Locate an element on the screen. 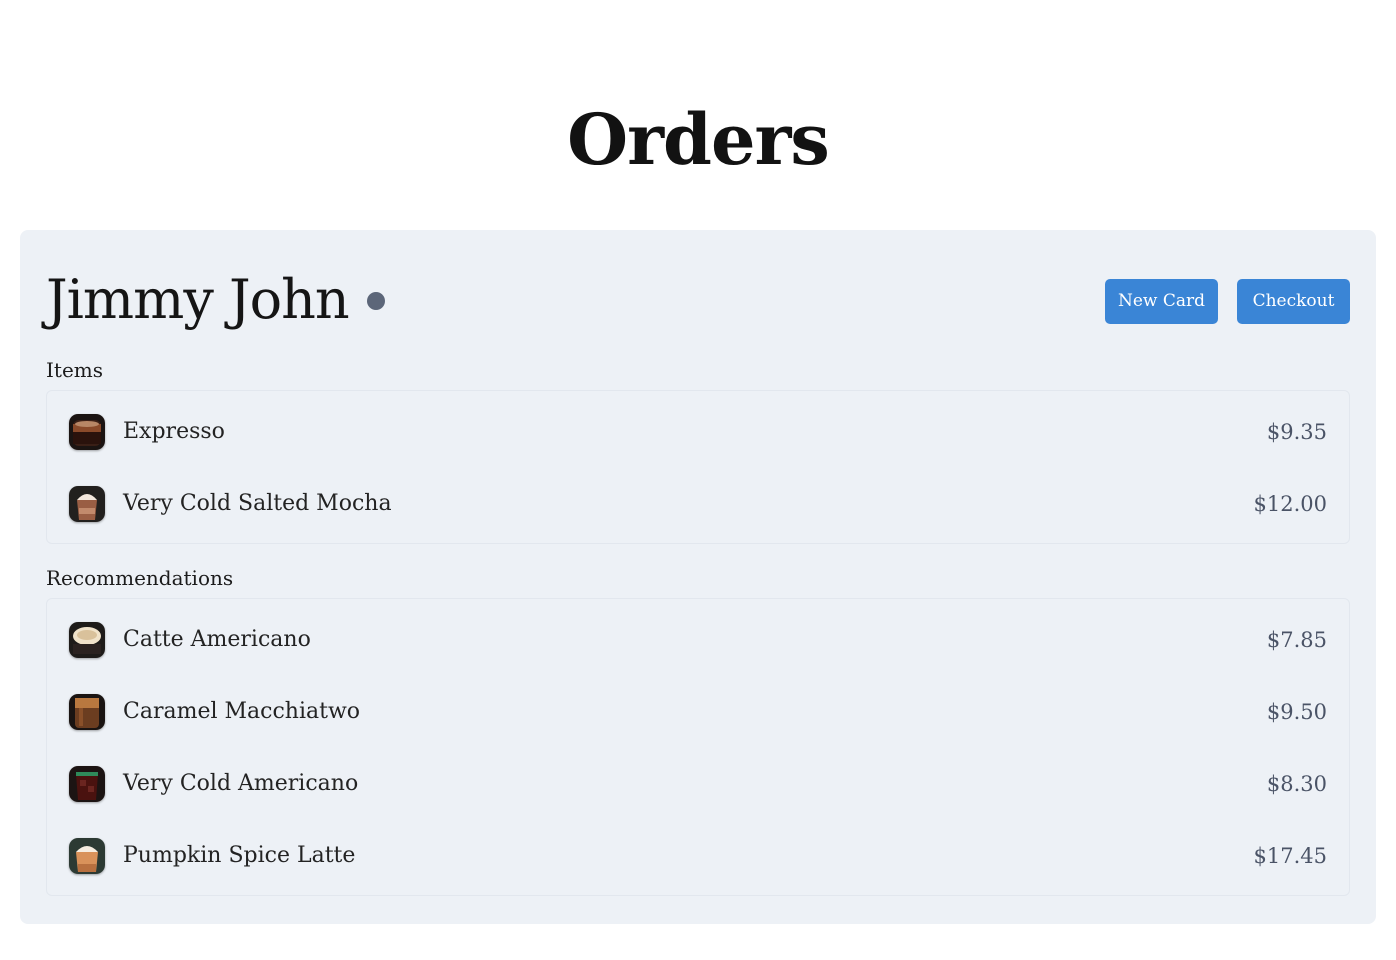  item-name: Expresso is located at coordinates (174, 431).